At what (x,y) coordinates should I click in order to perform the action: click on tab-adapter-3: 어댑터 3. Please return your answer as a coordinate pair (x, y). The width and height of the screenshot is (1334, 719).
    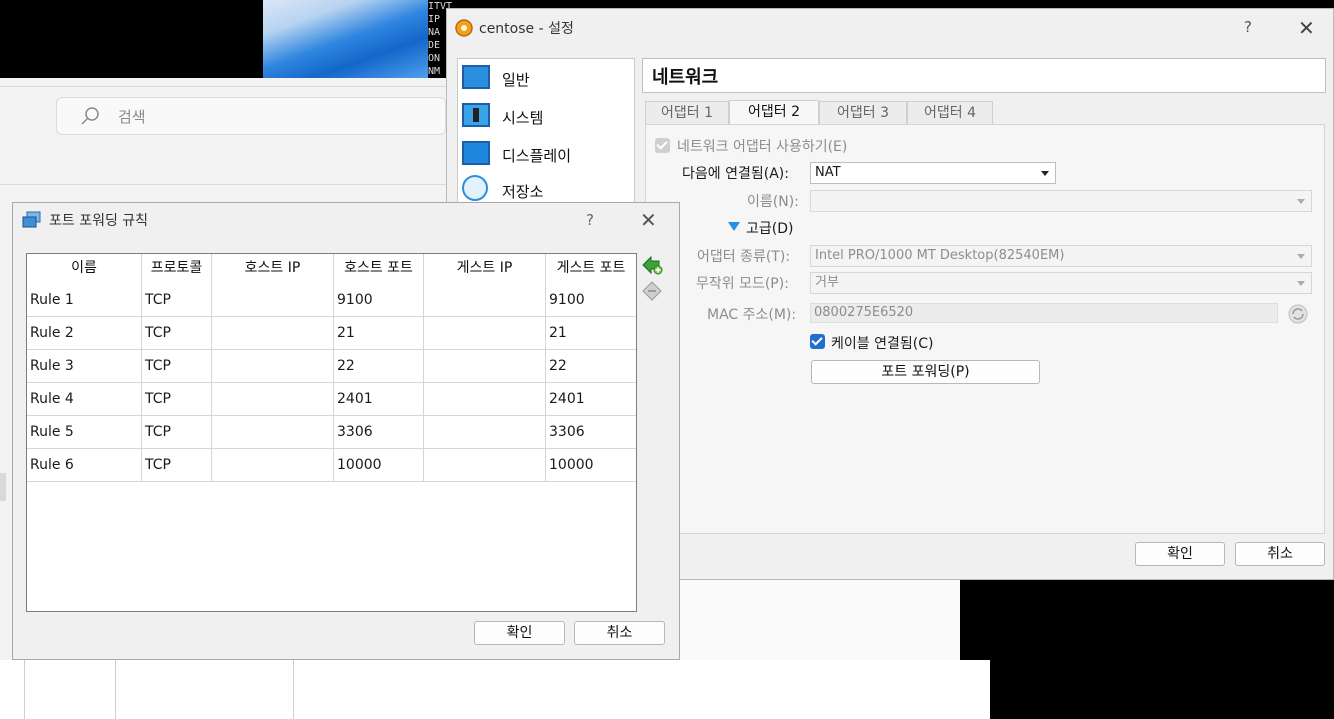
    Looking at the image, I should click on (863, 113).